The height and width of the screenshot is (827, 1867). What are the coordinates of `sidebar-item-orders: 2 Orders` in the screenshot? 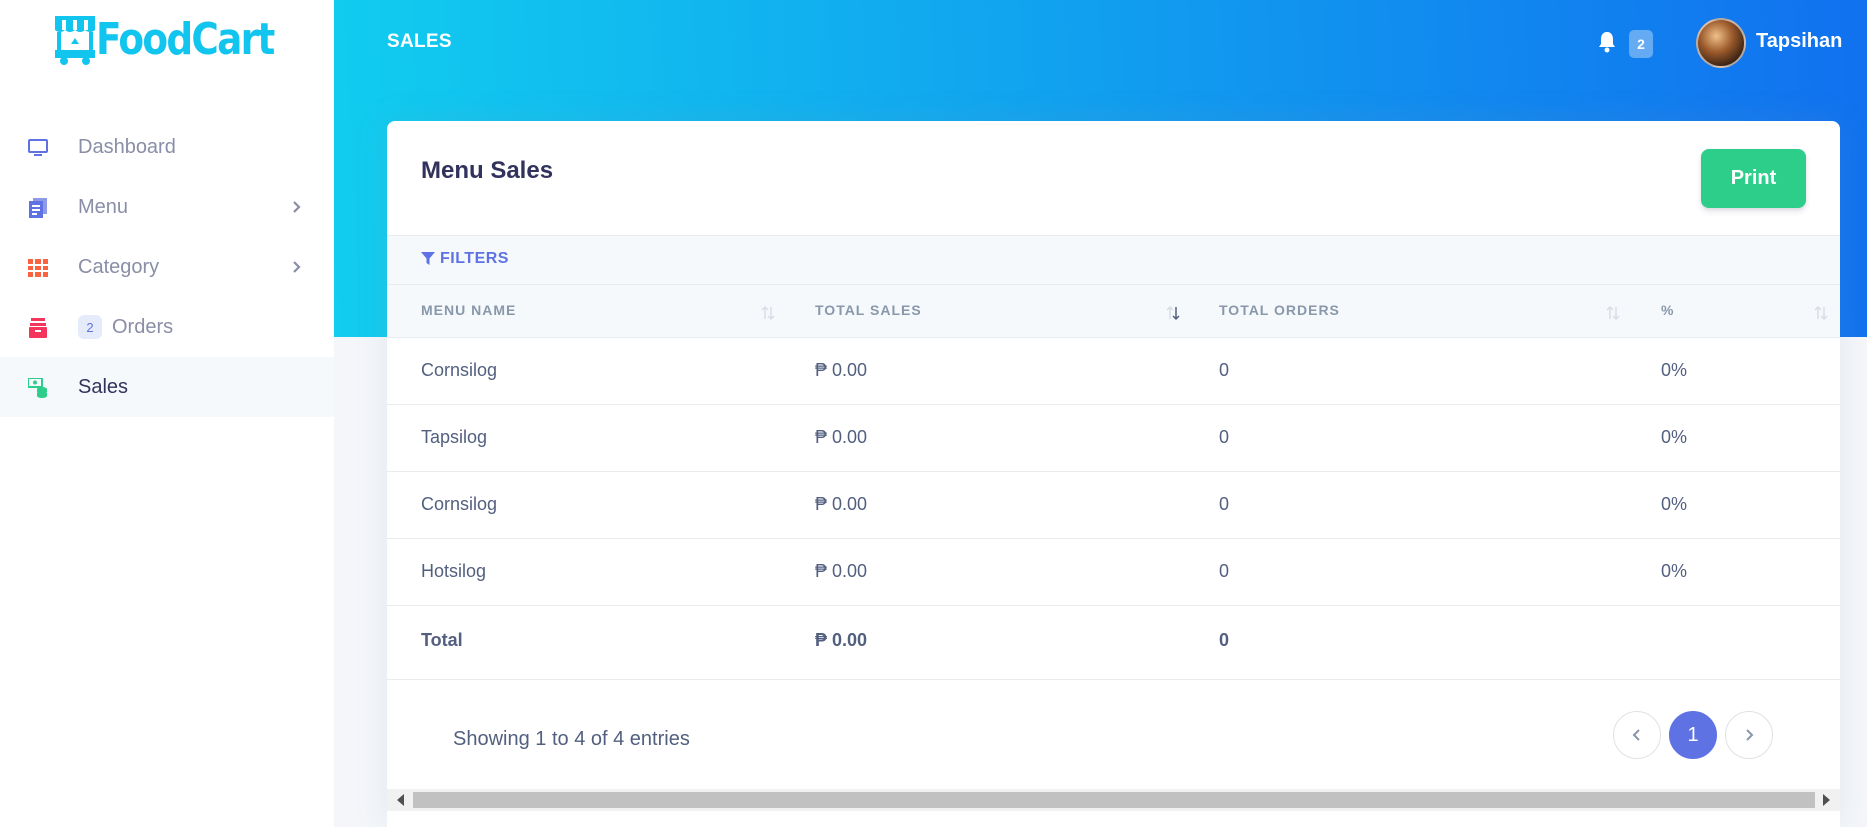 It's located at (167, 327).